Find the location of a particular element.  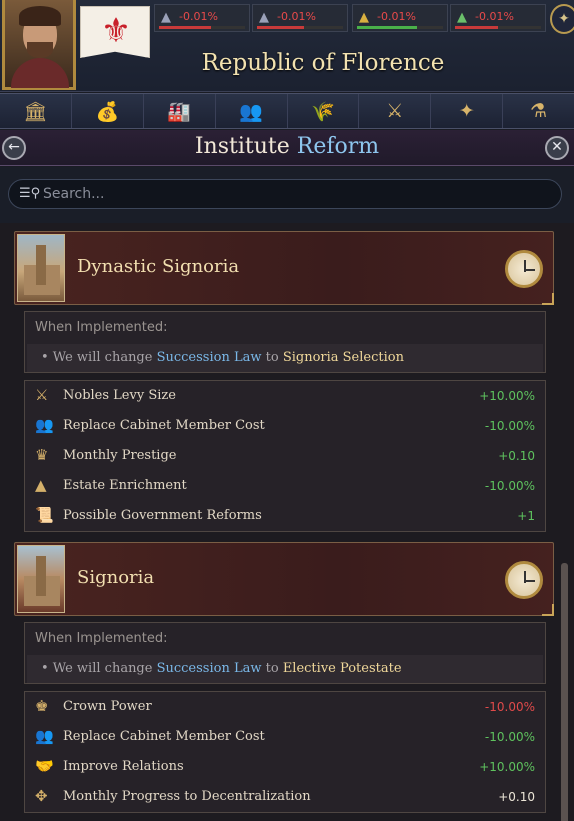

government-icon: 🏛 is located at coordinates (35, 111).